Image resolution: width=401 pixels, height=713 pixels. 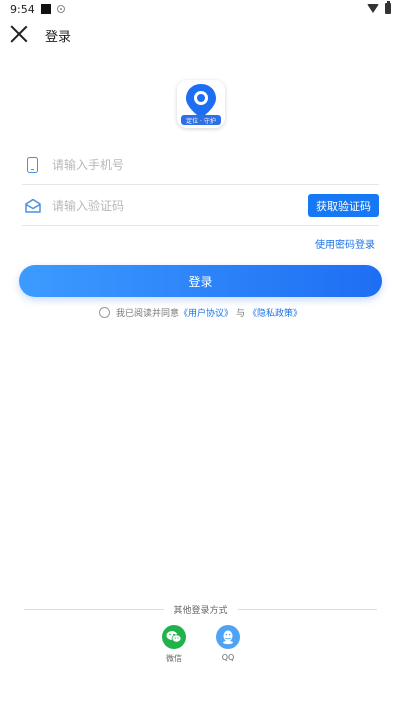 I want to click on phone-icon, so click(x=33, y=165).